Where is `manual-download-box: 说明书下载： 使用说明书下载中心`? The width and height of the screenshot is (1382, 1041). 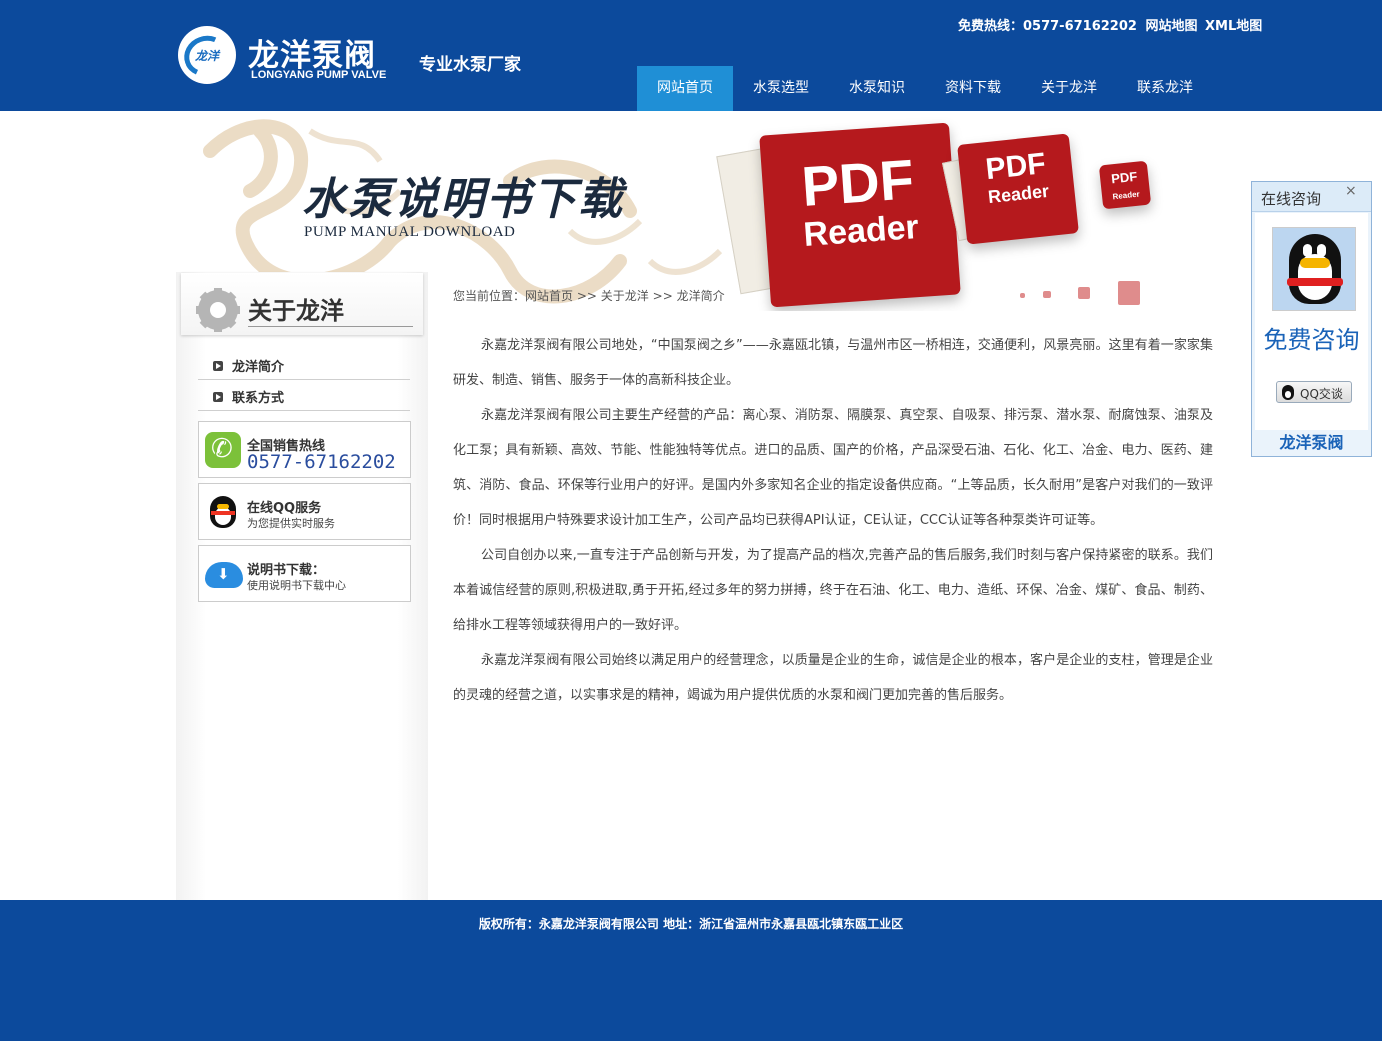
manual-download-box: 说明书下载： 使用说明书下载中心 is located at coordinates (304, 573).